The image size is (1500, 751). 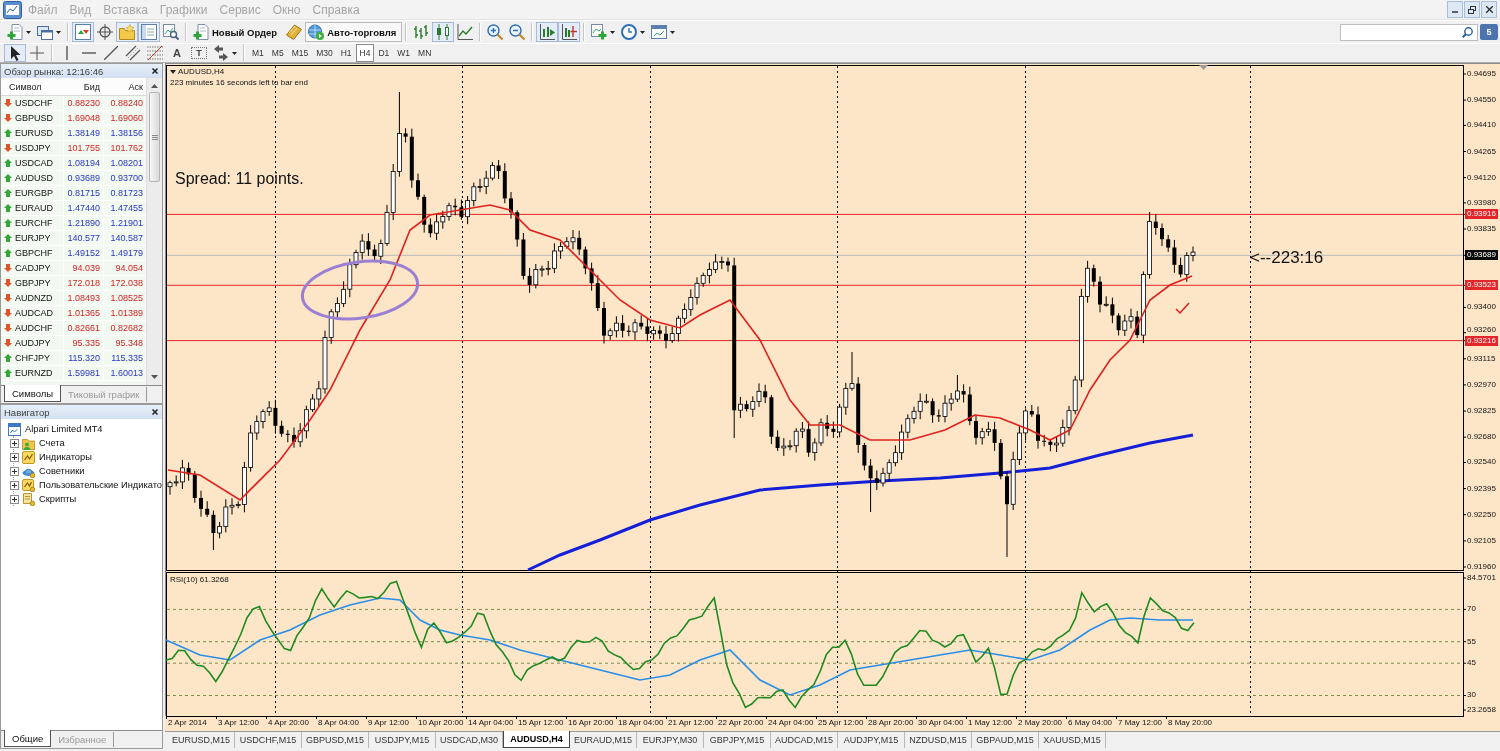 What do you see at coordinates (83, 343) in the screenshot?
I see `bid-cell: 95.335` at bounding box center [83, 343].